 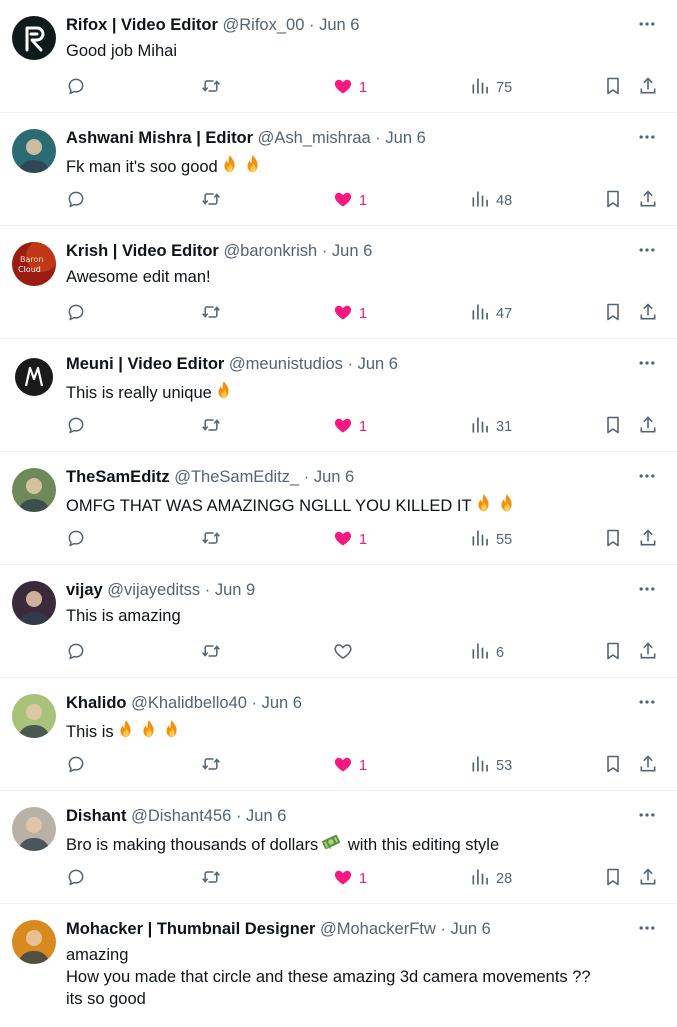 What do you see at coordinates (487, 653) in the screenshot?
I see `views-button: 6` at bounding box center [487, 653].